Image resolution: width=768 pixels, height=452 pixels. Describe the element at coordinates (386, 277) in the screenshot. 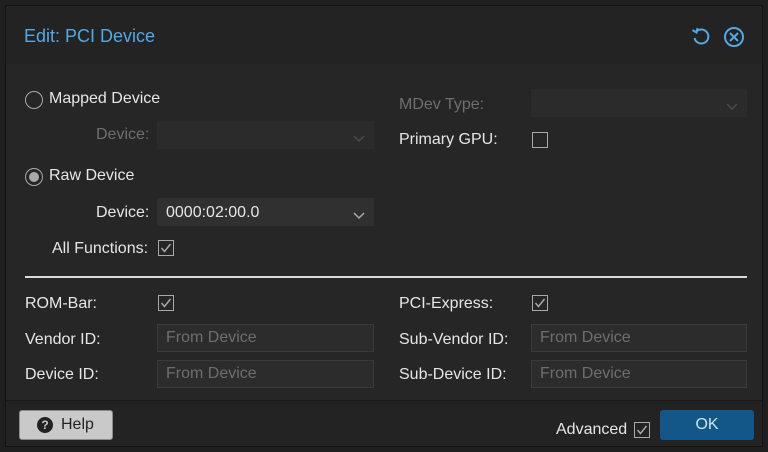

I see `section-divider` at that location.